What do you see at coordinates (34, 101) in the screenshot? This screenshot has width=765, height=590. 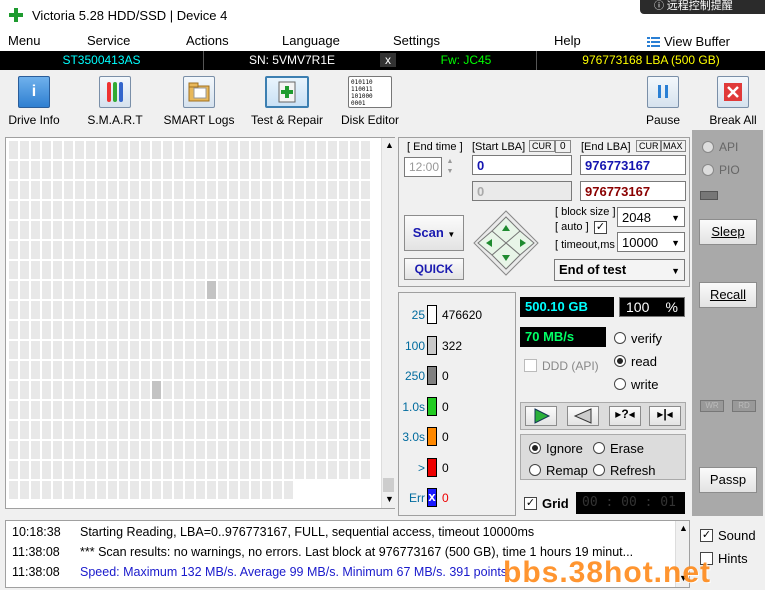 I see `drive-info-button: i Drive Info` at bounding box center [34, 101].